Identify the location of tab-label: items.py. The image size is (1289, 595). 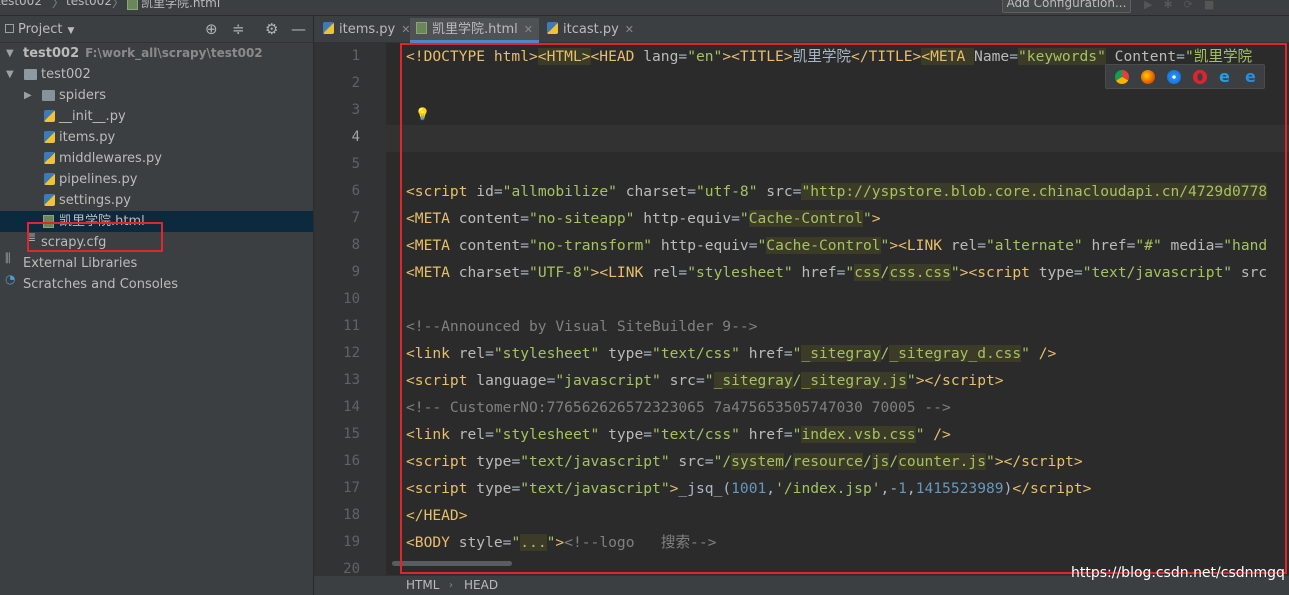
(367, 29).